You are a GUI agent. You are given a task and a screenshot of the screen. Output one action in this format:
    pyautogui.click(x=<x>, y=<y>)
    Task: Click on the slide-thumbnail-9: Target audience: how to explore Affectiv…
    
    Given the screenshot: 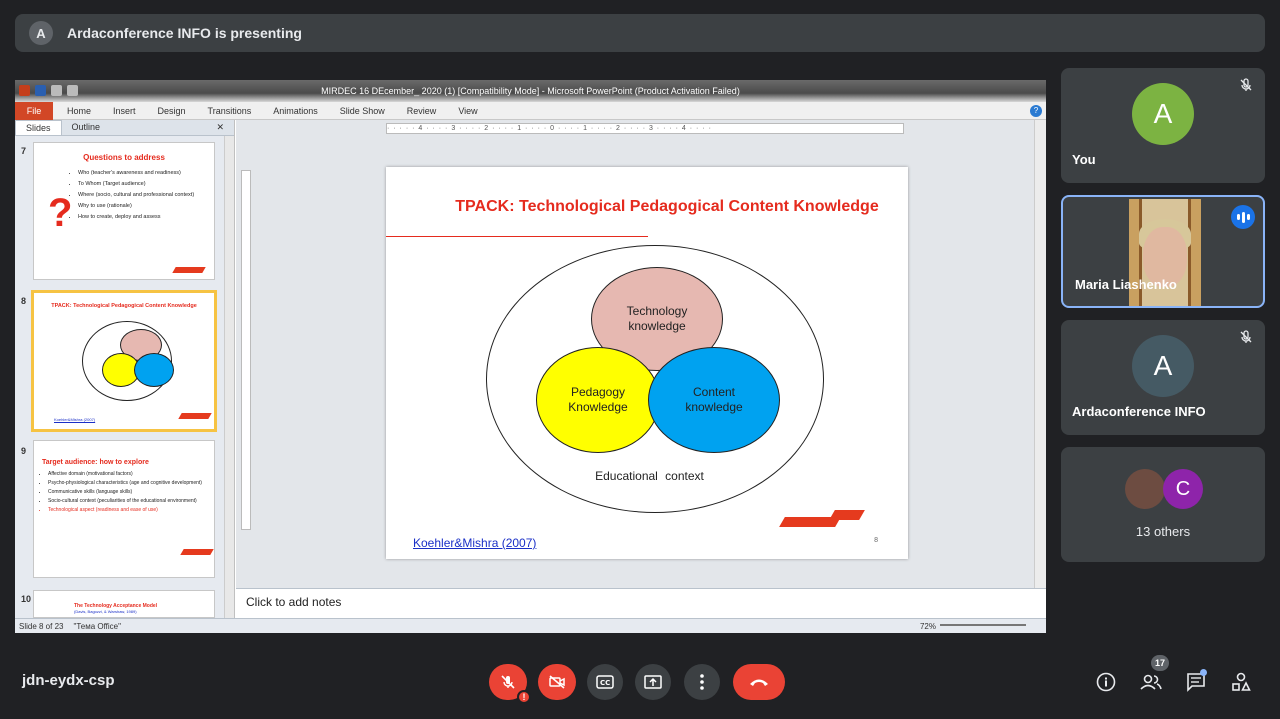 What is the action you would take?
    pyautogui.click(x=124, y=509)
    